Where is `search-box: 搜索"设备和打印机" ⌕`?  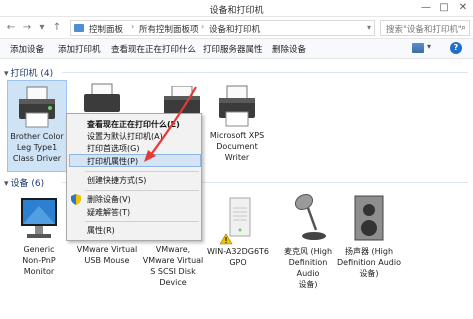
search-box: 搜索"设备和打印机" ⌕ is located at coordinates (425, 28).